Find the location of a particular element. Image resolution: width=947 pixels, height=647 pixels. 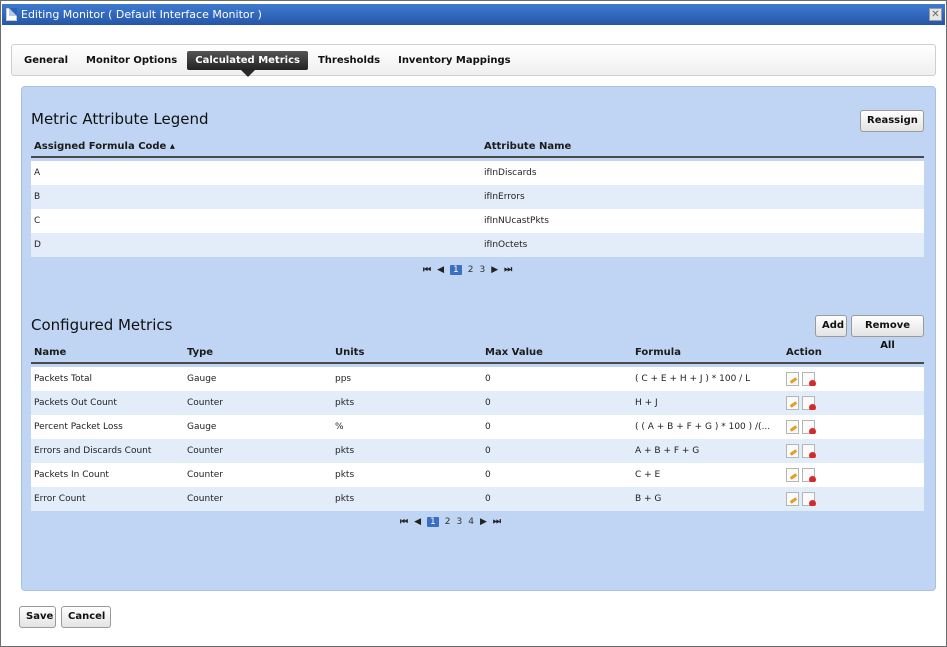

legend-header: Assigned Formula Code ▴ Attribute Name is located at coordinates (477, 147).